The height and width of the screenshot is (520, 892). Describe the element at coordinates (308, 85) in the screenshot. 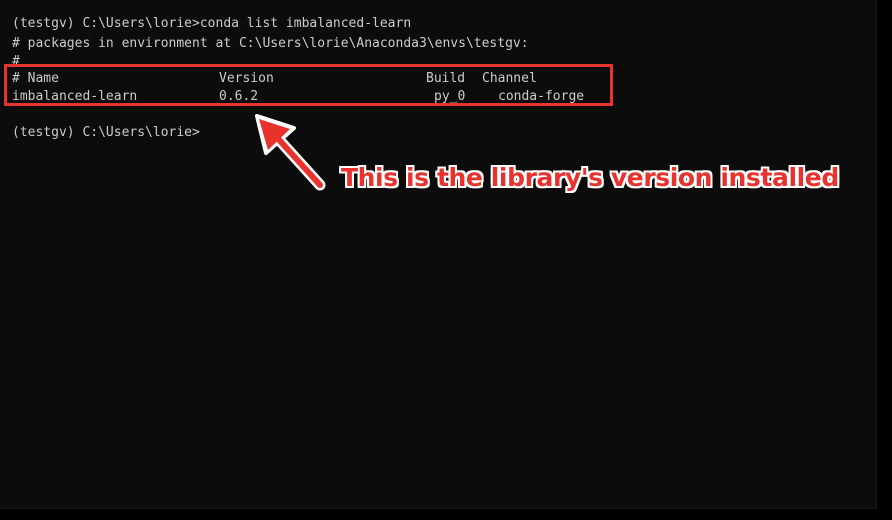

I see `highlight-box` at that location.